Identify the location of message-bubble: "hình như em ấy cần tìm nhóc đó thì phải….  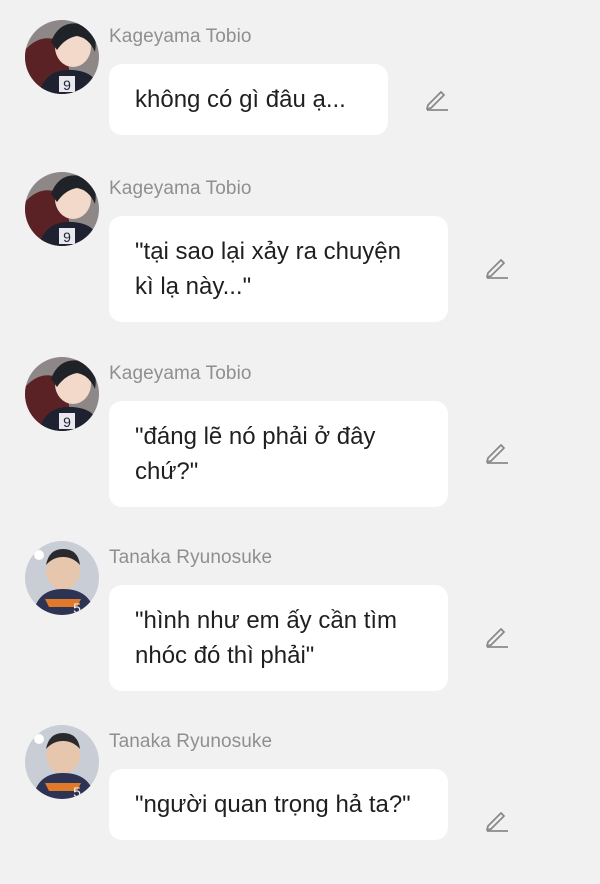
(278, 638).